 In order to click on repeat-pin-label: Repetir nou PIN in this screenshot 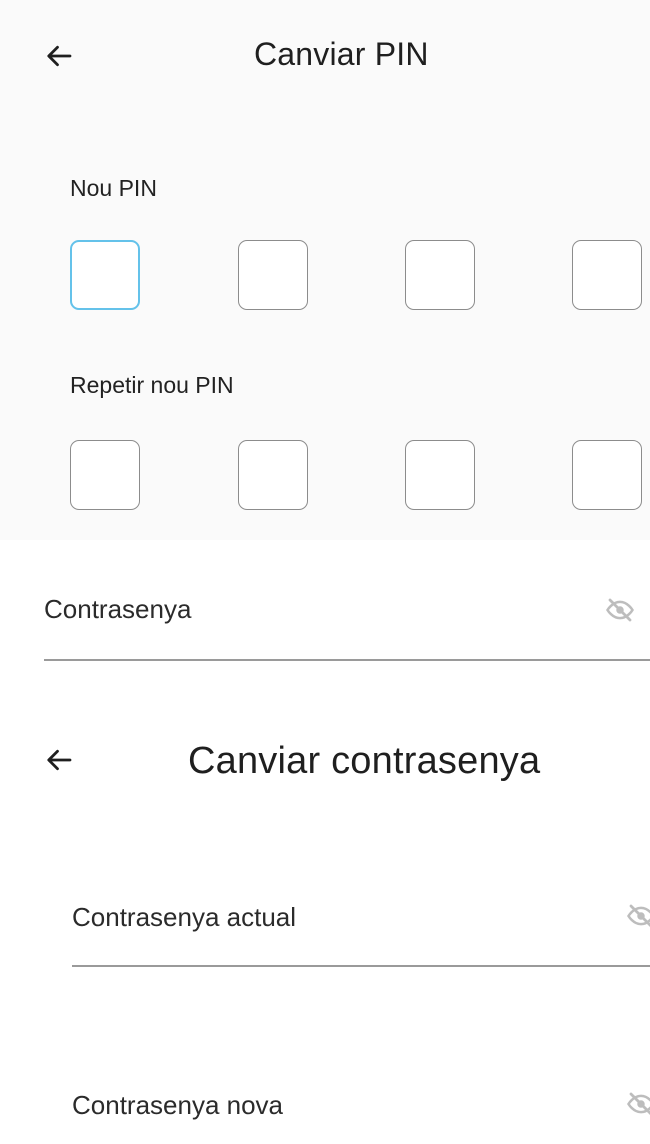, I will do `click(152, 385)`.